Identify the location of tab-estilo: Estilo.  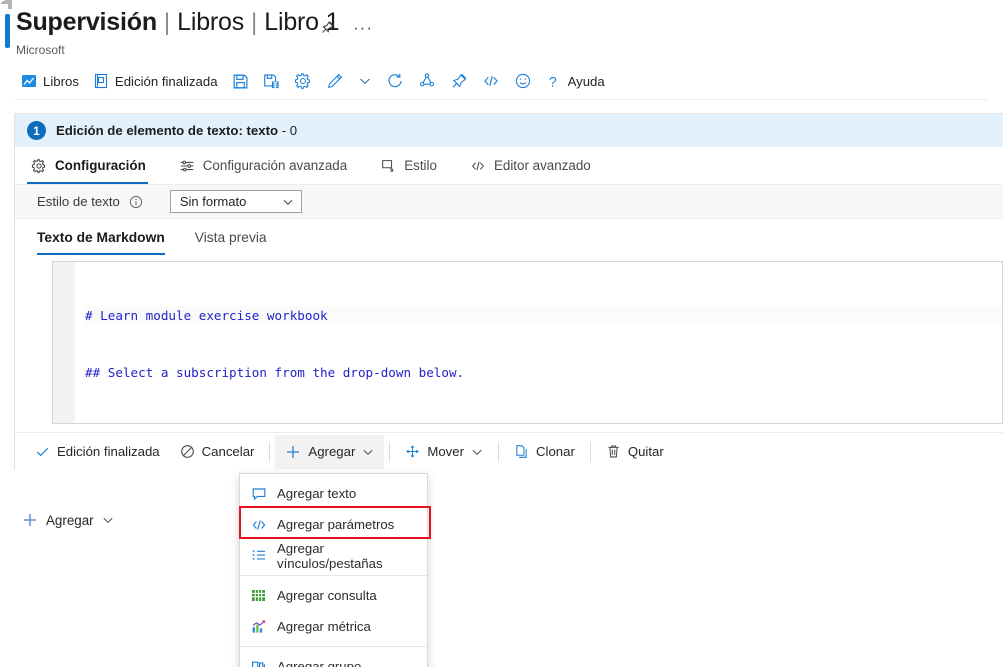
(413, 165).